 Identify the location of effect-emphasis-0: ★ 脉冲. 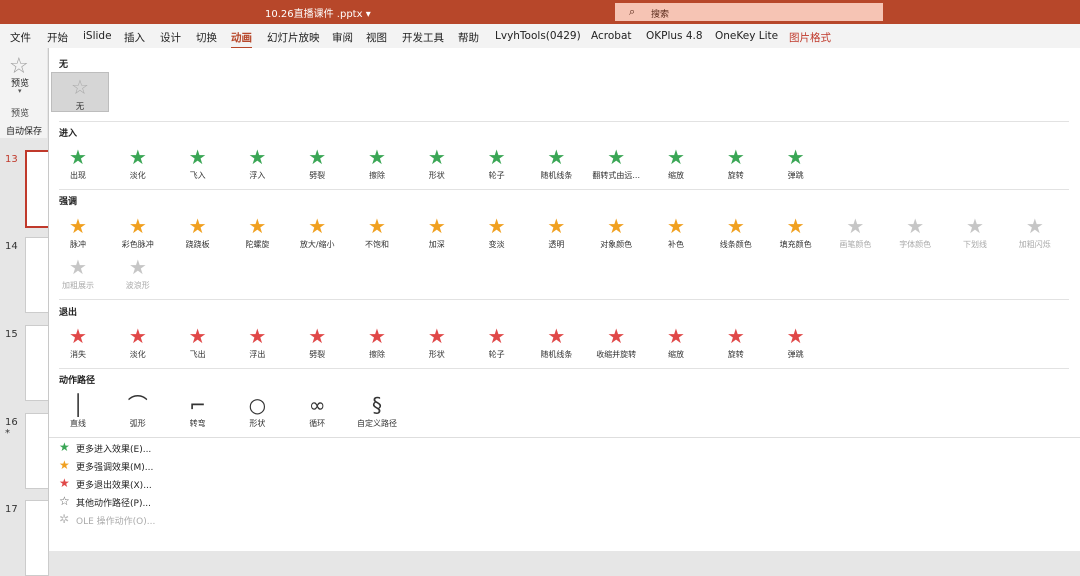
(78, 233).